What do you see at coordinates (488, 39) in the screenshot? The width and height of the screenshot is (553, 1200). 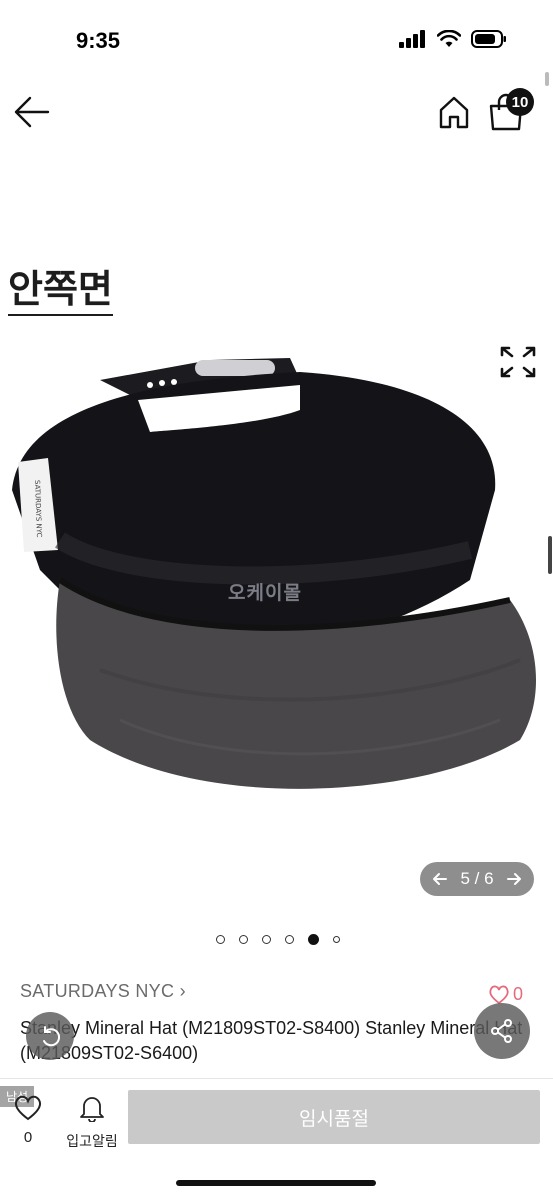 I see `battery-icon` at bounding box center [488, 39].